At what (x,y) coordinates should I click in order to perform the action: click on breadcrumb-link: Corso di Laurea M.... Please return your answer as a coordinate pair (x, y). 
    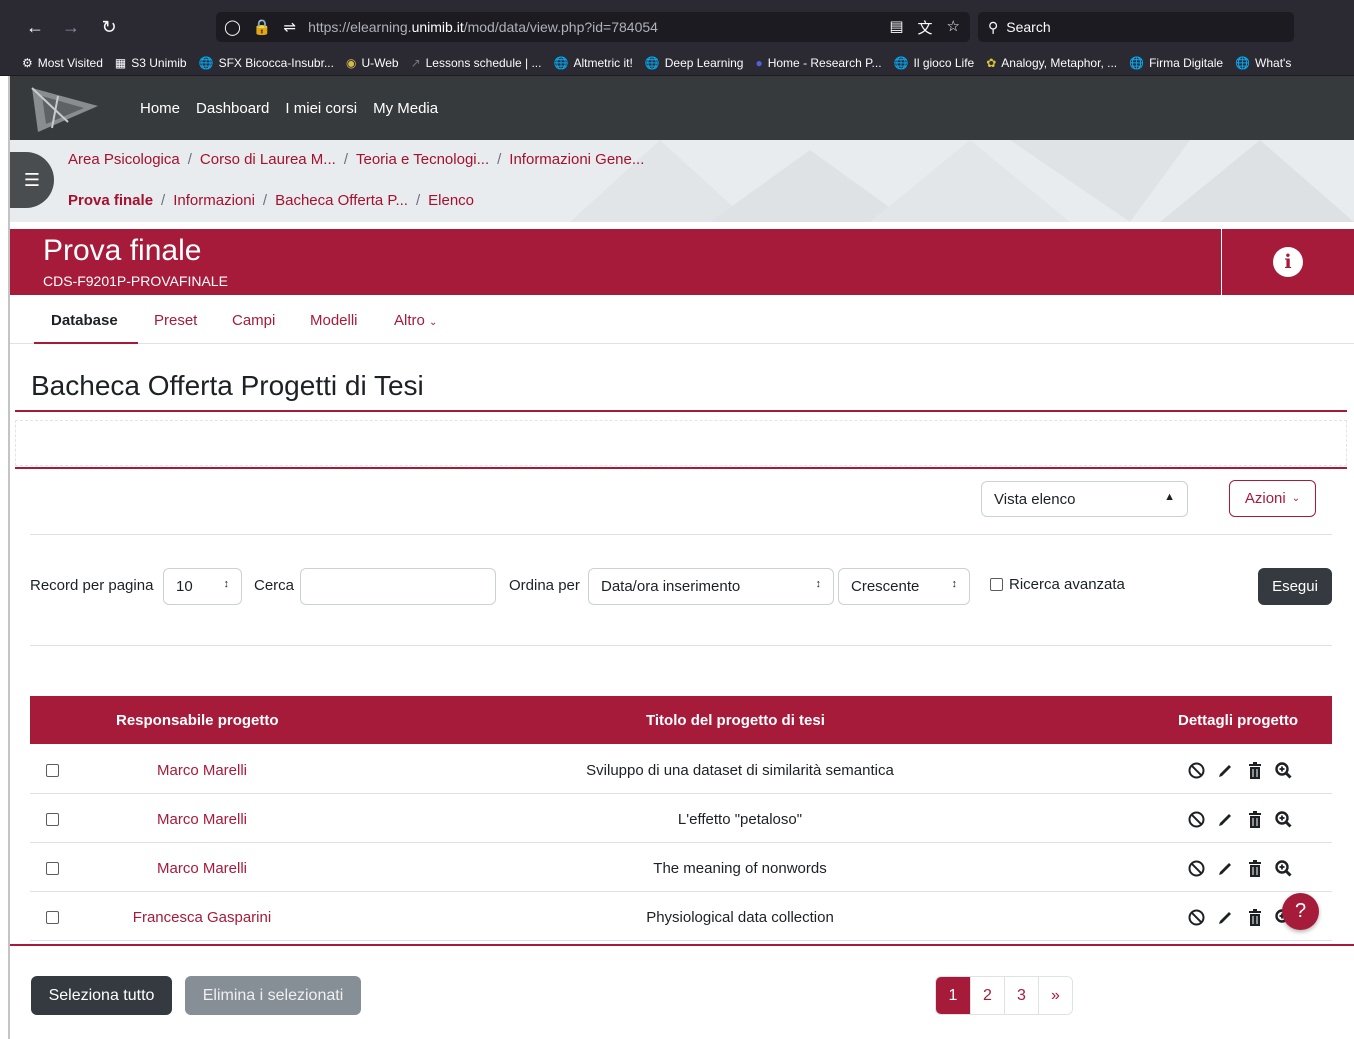
    Looking at the image, I should click on (268, 159).